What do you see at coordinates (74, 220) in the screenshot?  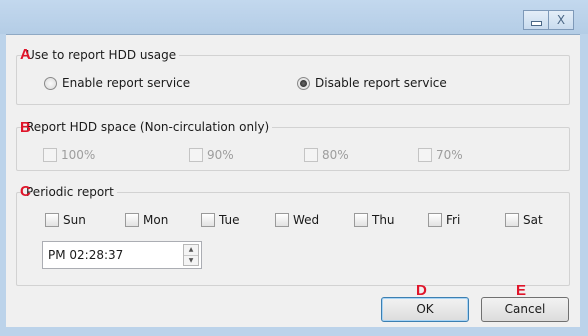 I see `day-sun-label: Sun` at bounding box center [74, 220].